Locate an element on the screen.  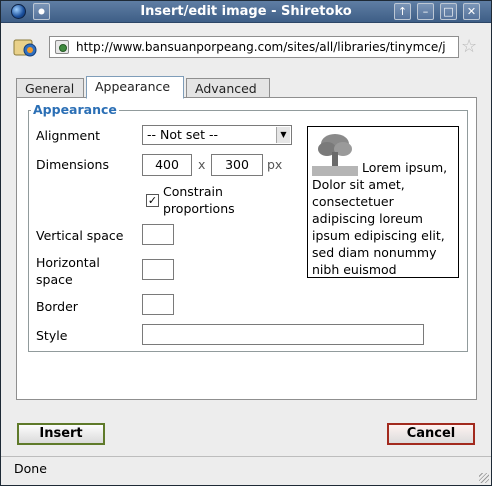
tree-image-icon is located at coordinates (335, 153).